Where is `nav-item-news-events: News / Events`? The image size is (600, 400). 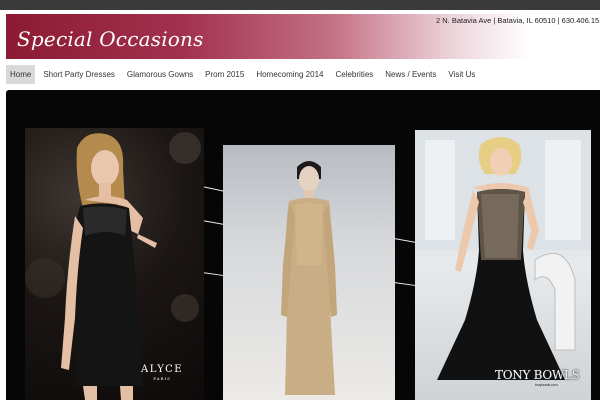
nav-item-news-events: News / Events is located at coordinates (410, 74).